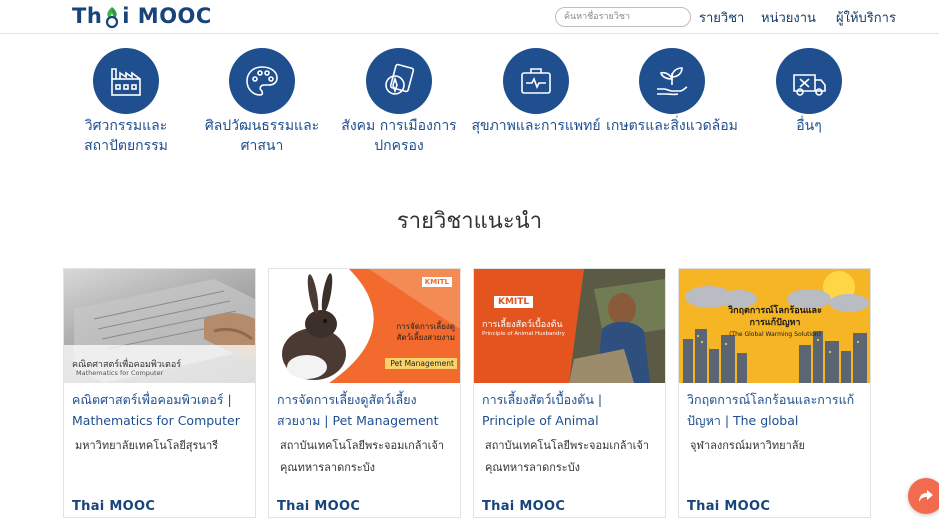  Describe the element at coordinates (120, 373) in the screenshot. I see `thumbnail-title-en: Mathematics for Computer` at that location.